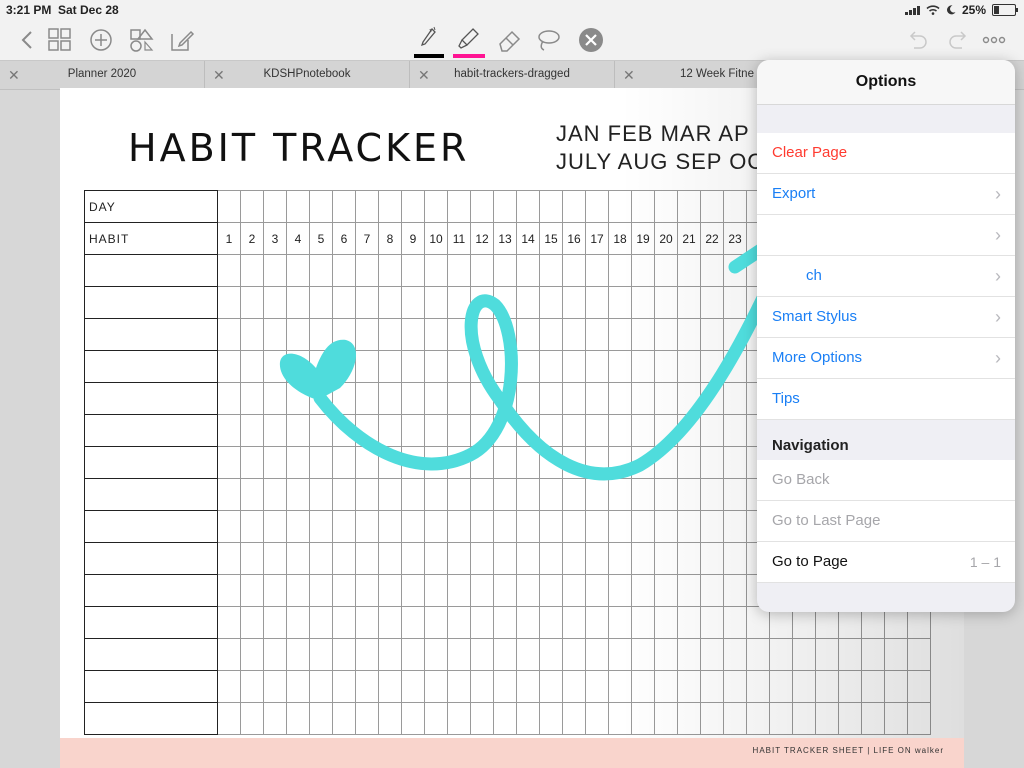  I want to click on more-options-item: More Options ›, so click(886, 358).